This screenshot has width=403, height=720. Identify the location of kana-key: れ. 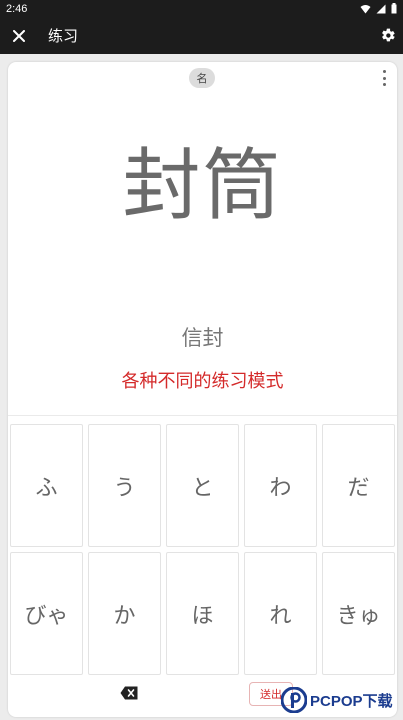
(280, 613).